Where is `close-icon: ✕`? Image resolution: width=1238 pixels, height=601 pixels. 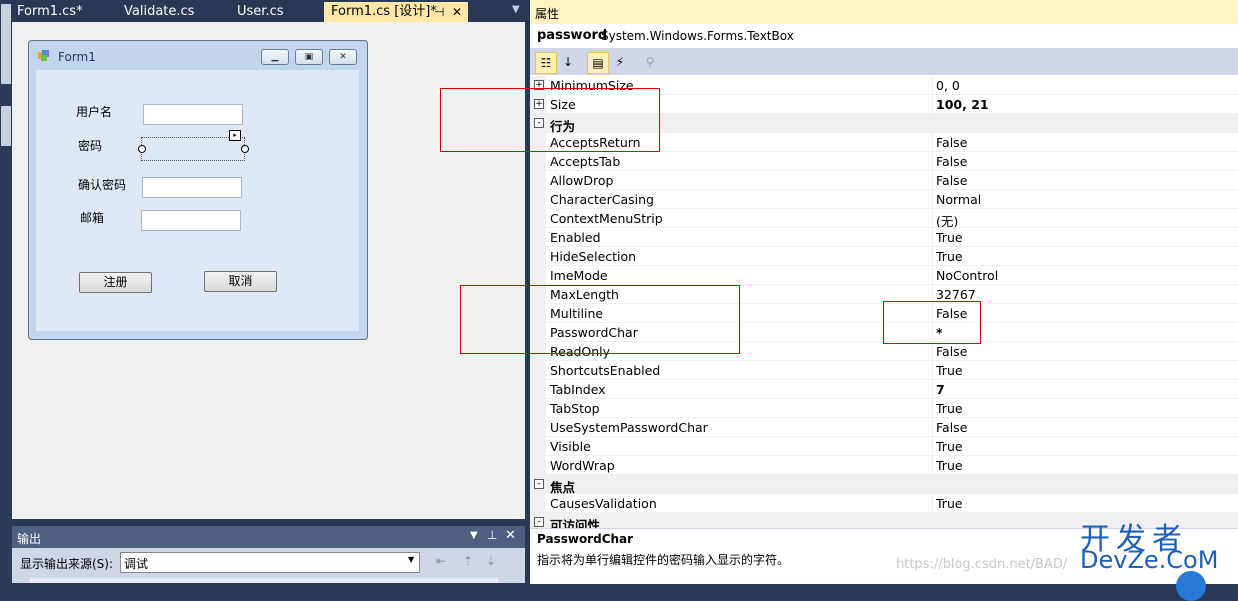
close-icon: ✕ is located at coordinates (457, 12).